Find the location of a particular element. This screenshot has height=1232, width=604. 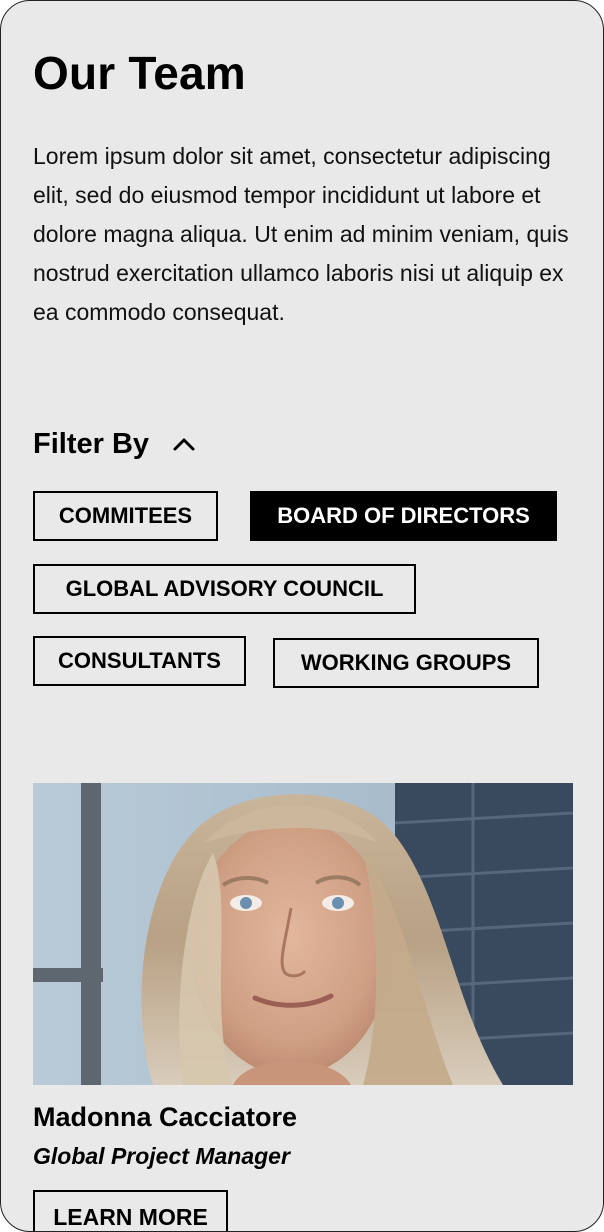

chip-label: BOARD OF DIRECTORS is located at coordinates (403, 515).